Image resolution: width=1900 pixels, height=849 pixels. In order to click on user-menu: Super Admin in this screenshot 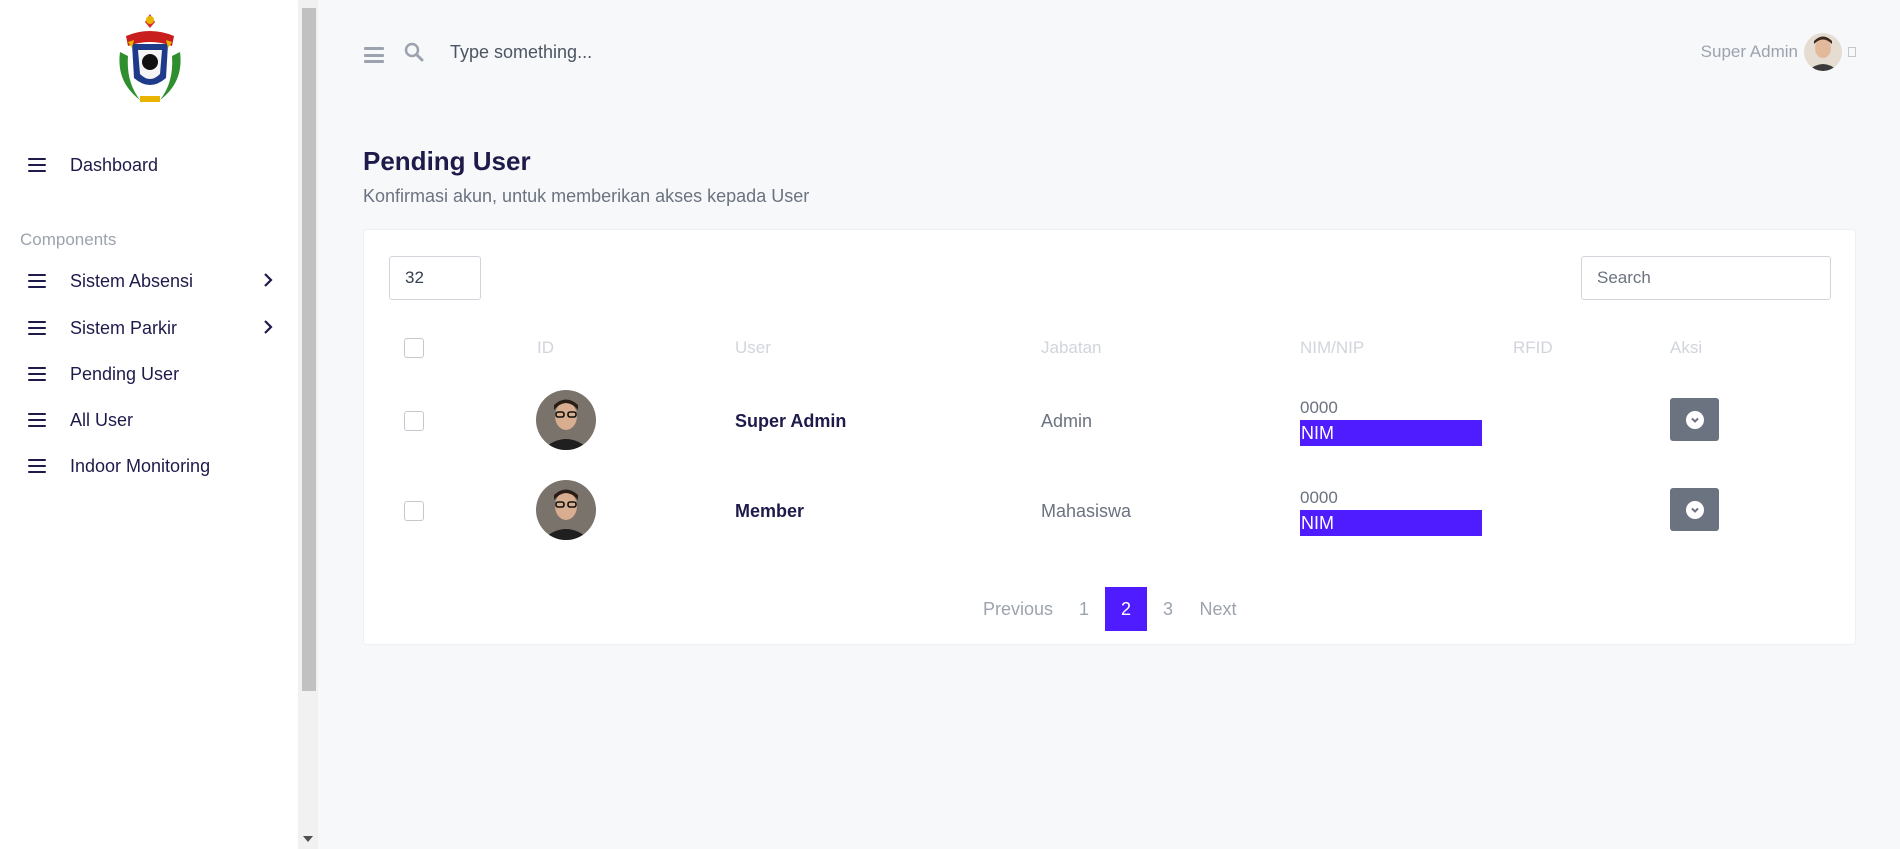, I will do `click(1778, 52)`.